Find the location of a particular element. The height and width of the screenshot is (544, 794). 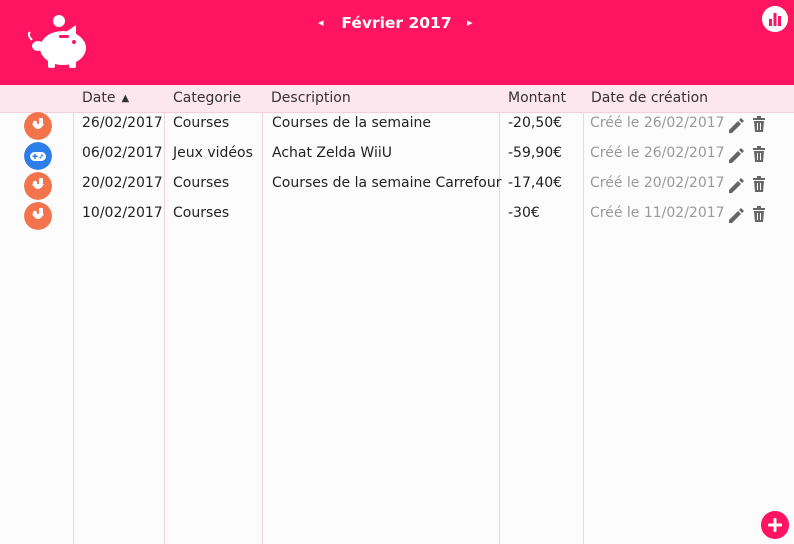

column-header-description: Description is located at coordinates (311, 98).